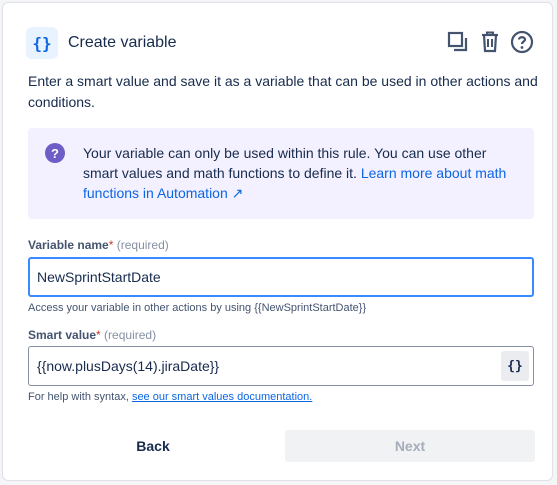  Describe the element at coordinates (153, 446) in the screenshot. I see `back-button: Back` at that location.